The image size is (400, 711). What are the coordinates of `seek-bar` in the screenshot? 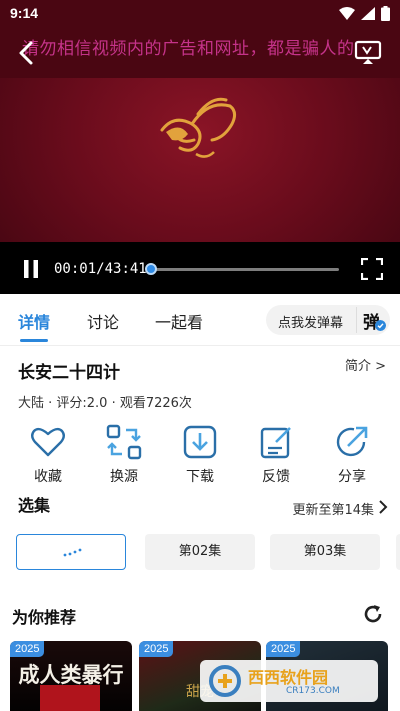 It's located at (244, 269).